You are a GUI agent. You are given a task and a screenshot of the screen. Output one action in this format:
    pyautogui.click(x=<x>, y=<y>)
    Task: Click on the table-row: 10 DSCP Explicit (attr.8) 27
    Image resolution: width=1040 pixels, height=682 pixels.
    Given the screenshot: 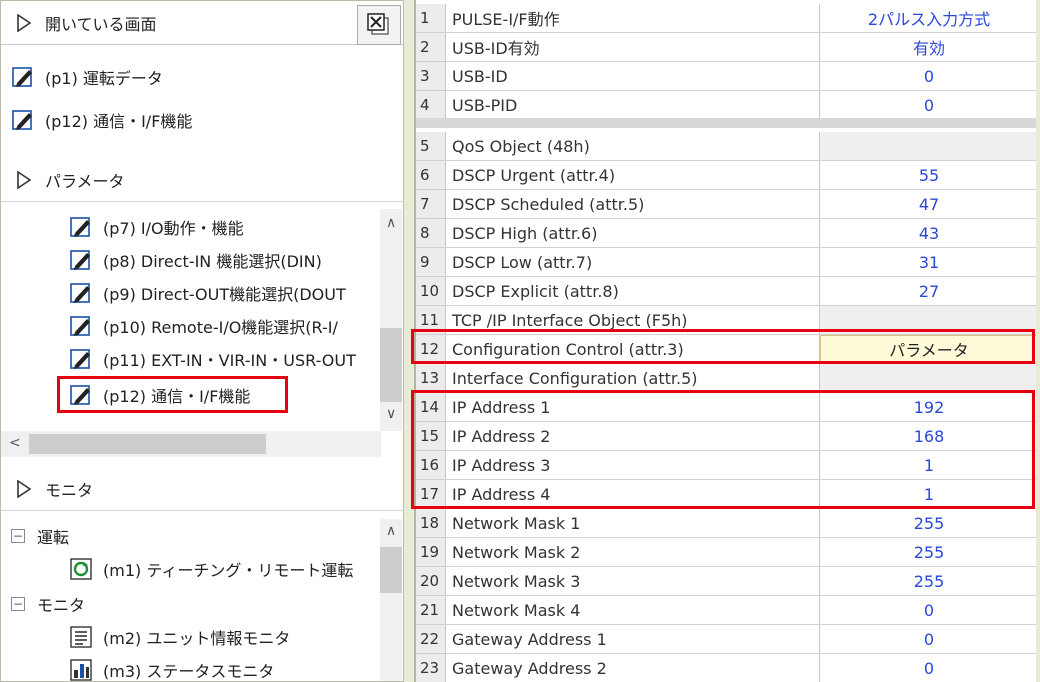 What is the action you would take?
    pyautogui.click(x=726, y=291)
    